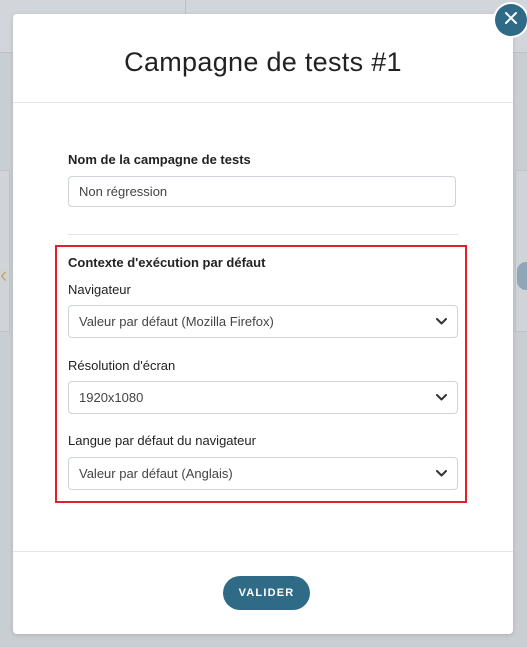 The width and height of the screenshot is (527, 647). I want to click on close-icon, so click(511, 20).